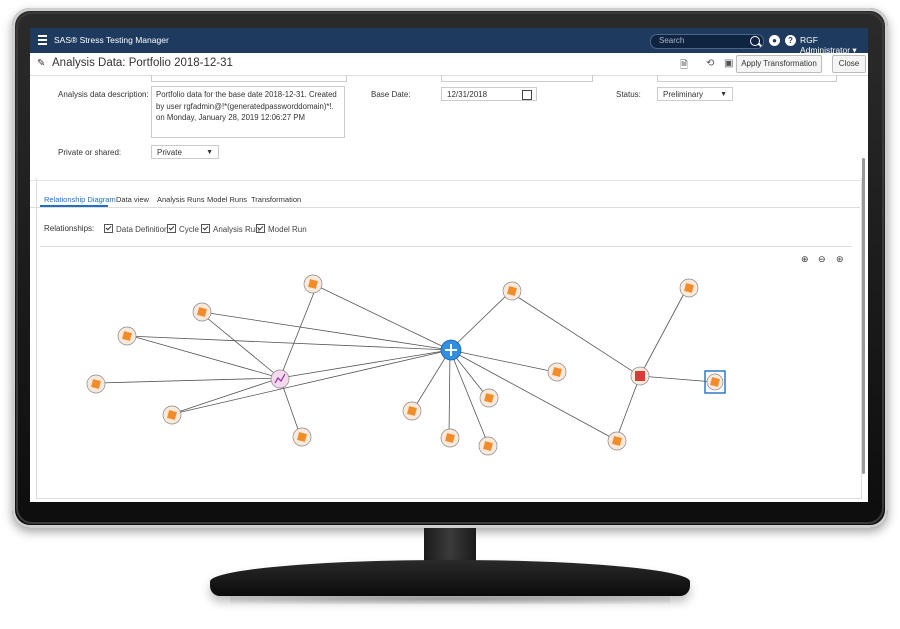  I want to click on history-icon: ⟲, so click(710, 63).